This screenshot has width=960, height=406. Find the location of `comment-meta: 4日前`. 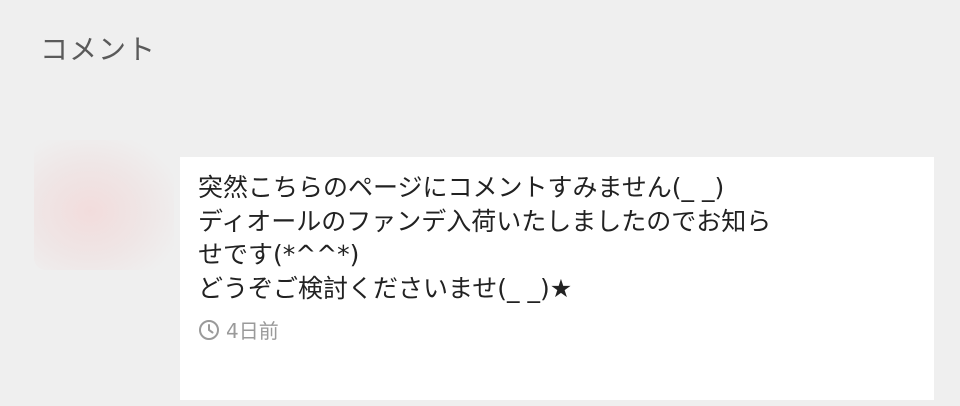

comment-meta: 4日前 is located at coordinates (557, 329).